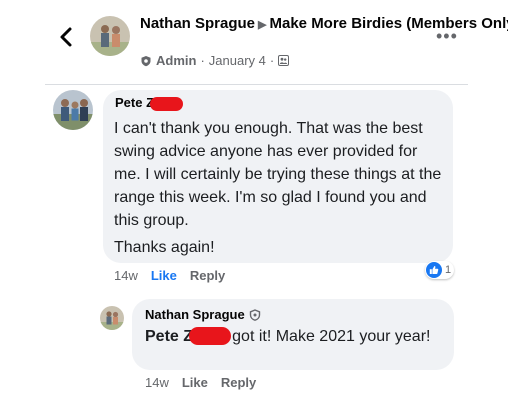  I want to click on post-meta: Admin · January 4 ·, so click(215, 60).